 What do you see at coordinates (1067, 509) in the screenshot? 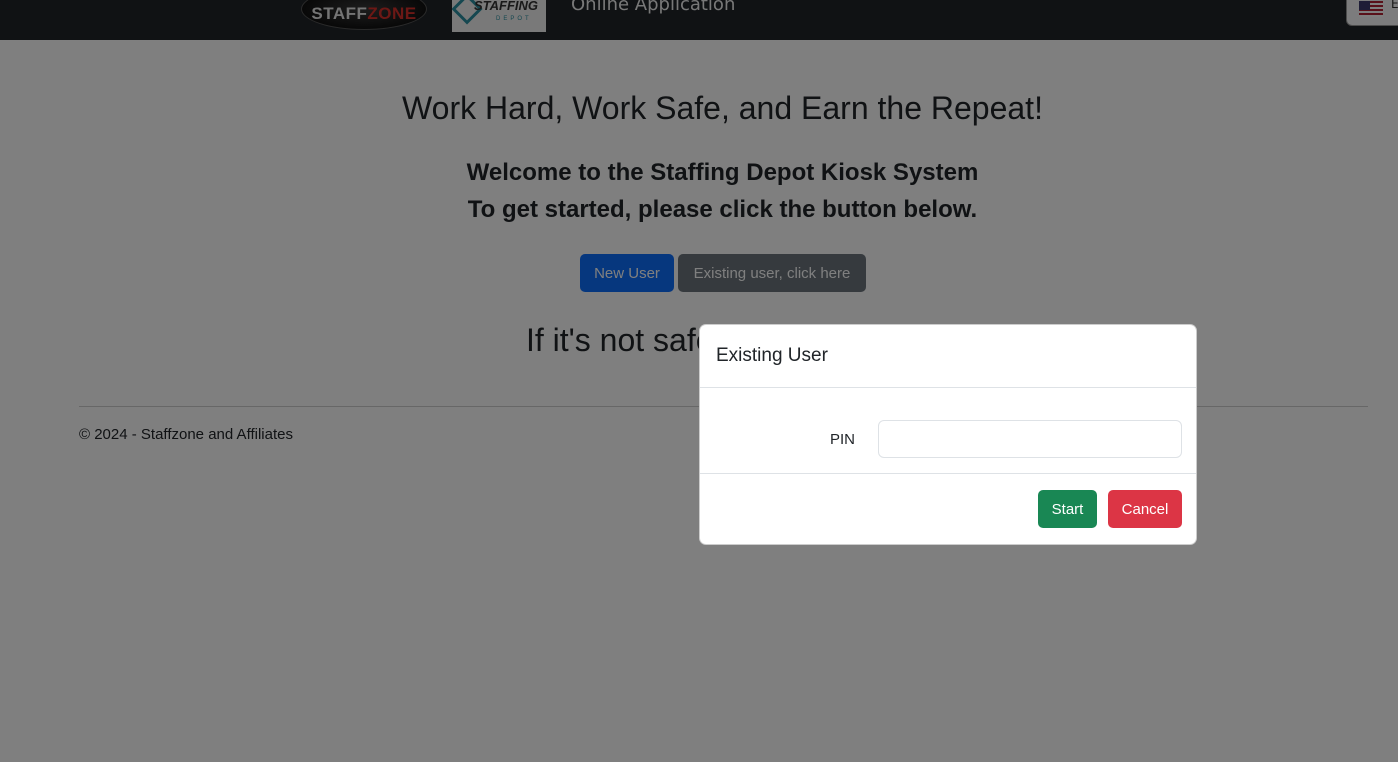
I see `start-button: Start` at bounding box center [1067, 509].